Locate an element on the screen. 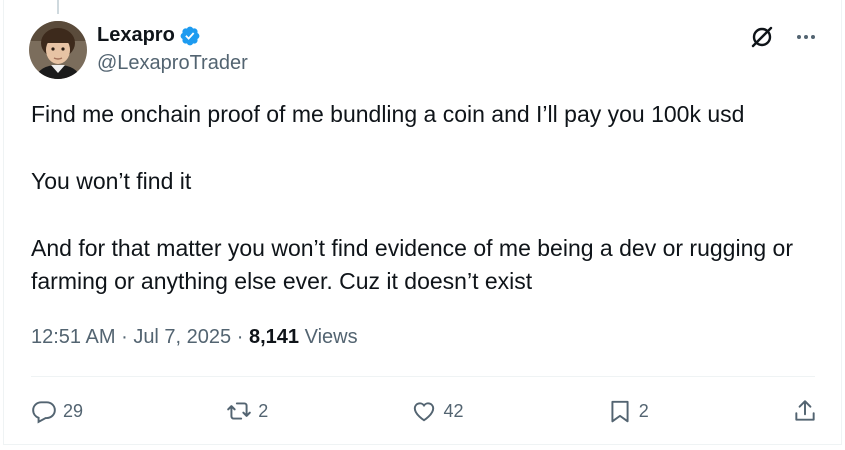  tweet-meta: 12:51 AM · Jul 7, 2025 · 8,141 Views is located at coordinates (194, 337).